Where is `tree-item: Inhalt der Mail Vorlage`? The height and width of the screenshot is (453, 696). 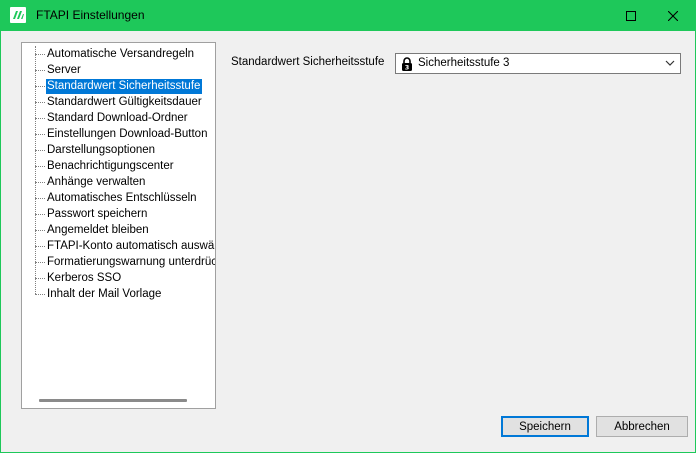 tree-item: Inhalt der Mail Vorlage is located at coordinates (118, 294).